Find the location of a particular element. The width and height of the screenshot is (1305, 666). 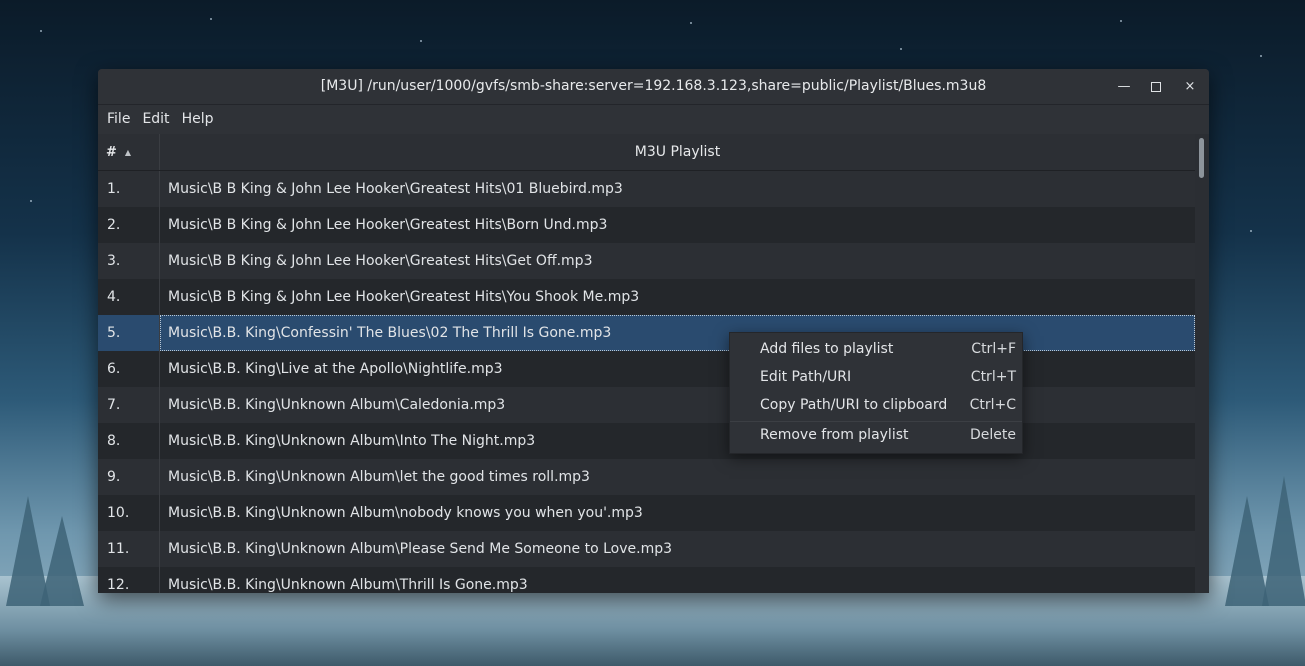

sort-ascending-icon: ▲ is located at coordinates (128, 152).